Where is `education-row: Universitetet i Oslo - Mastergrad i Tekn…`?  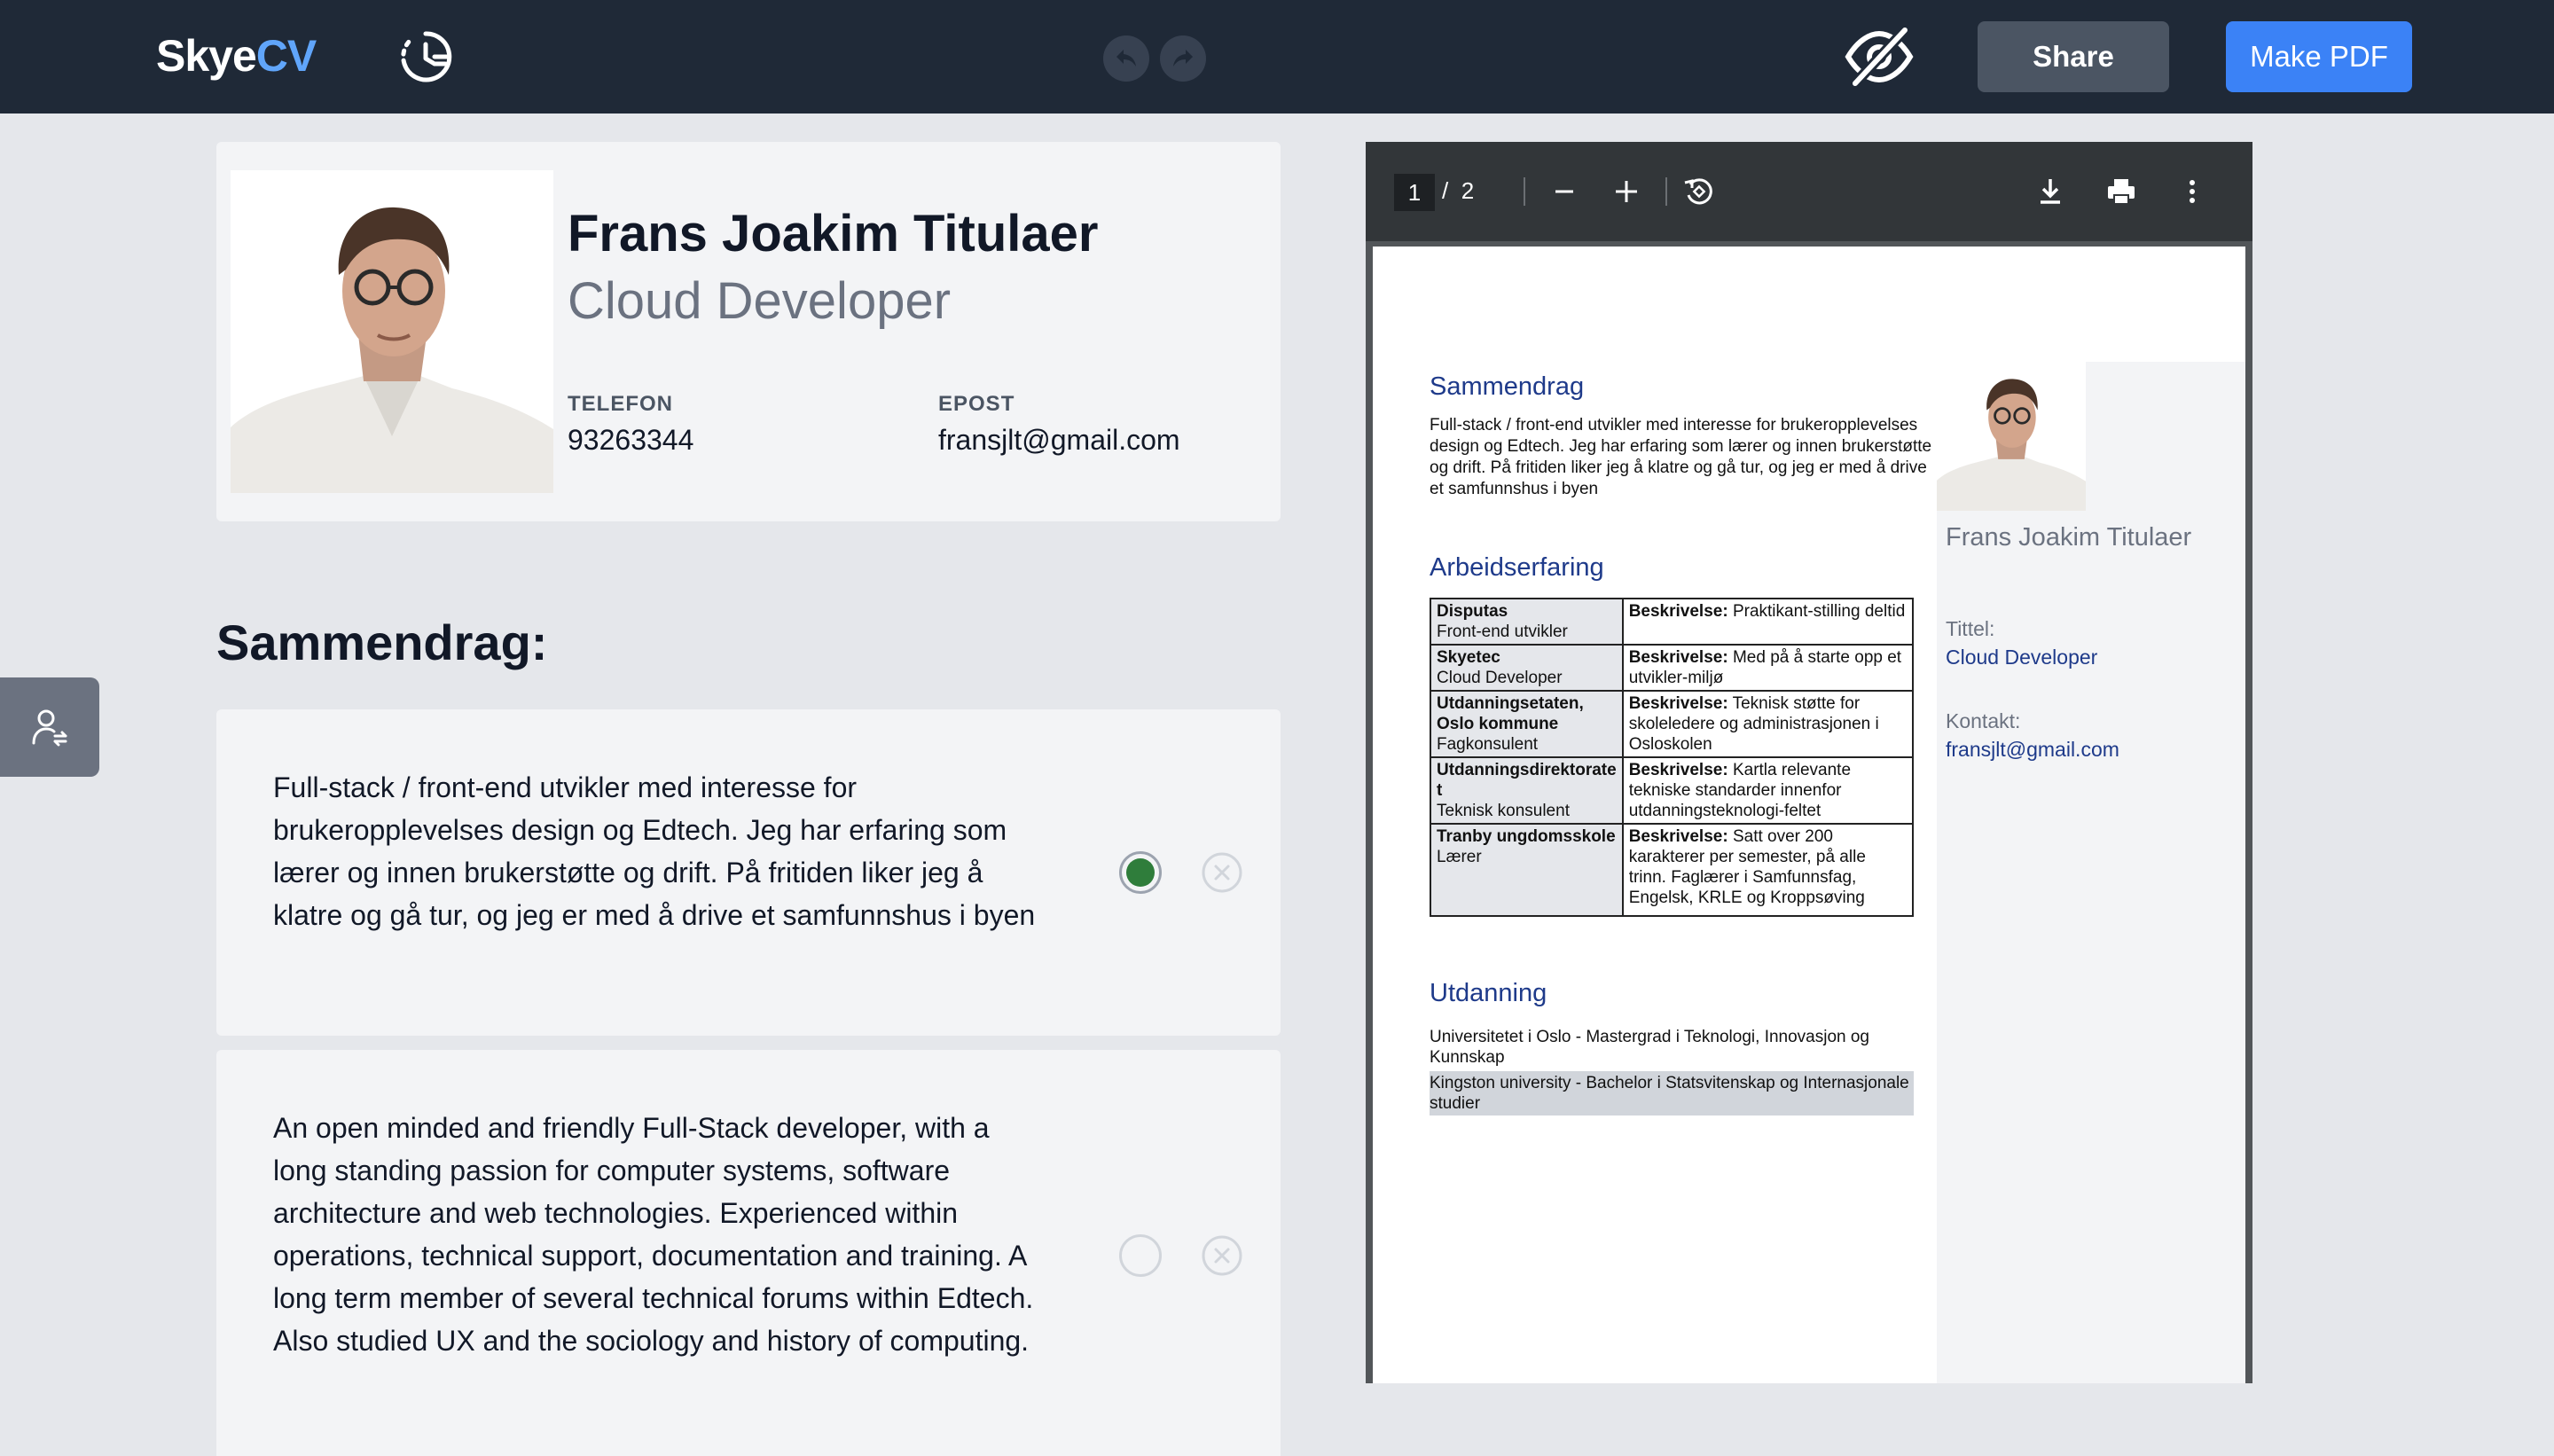
education-row: Universitetet i Oslo - Mastergrad i Tekn… is located at coordinates (1650, 1047).